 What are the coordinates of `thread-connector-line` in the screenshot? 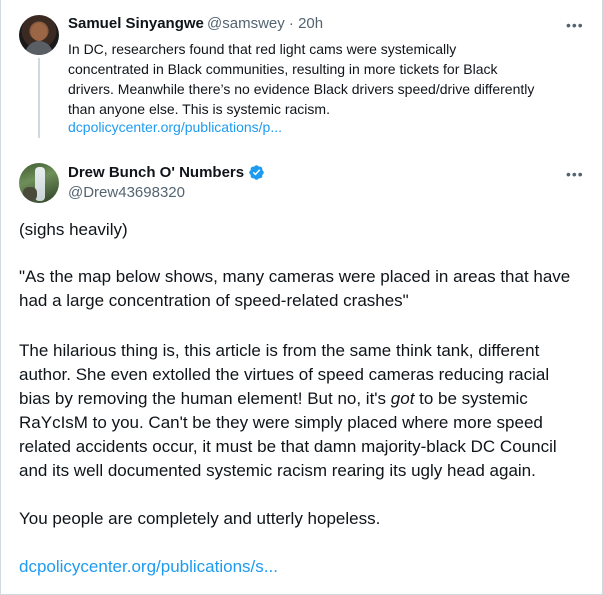 It's located at (39, 98).